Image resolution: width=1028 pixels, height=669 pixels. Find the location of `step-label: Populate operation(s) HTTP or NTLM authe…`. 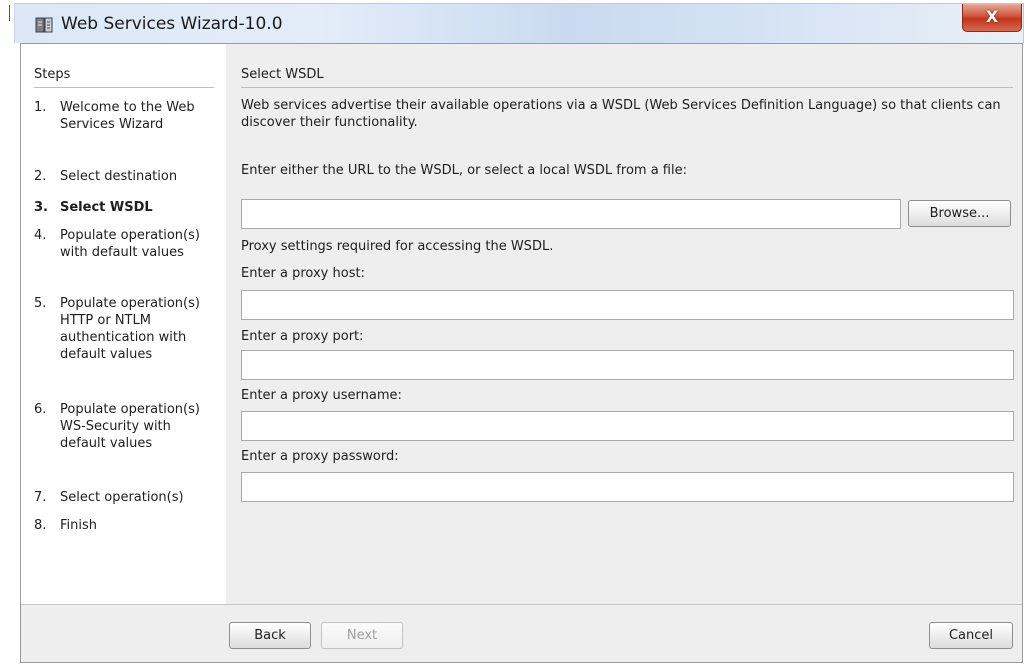

step-label: Populate operation(s) HTTP or NTLM authe… is located at coordinates (130, 329).